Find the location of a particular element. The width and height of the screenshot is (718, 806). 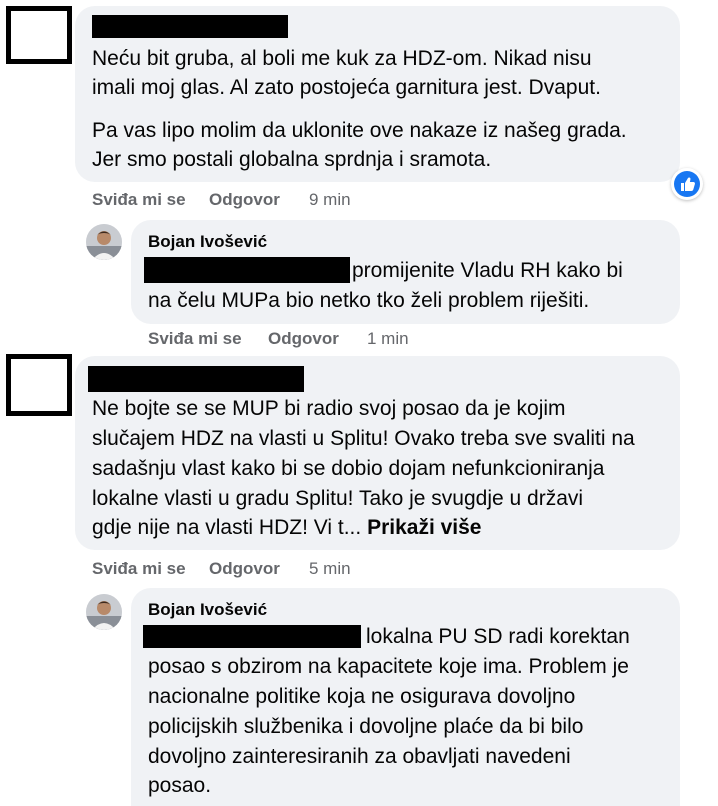

reply-actions: Sviđa mi se Odgovor 1 min is located at coordinates (298, 340).